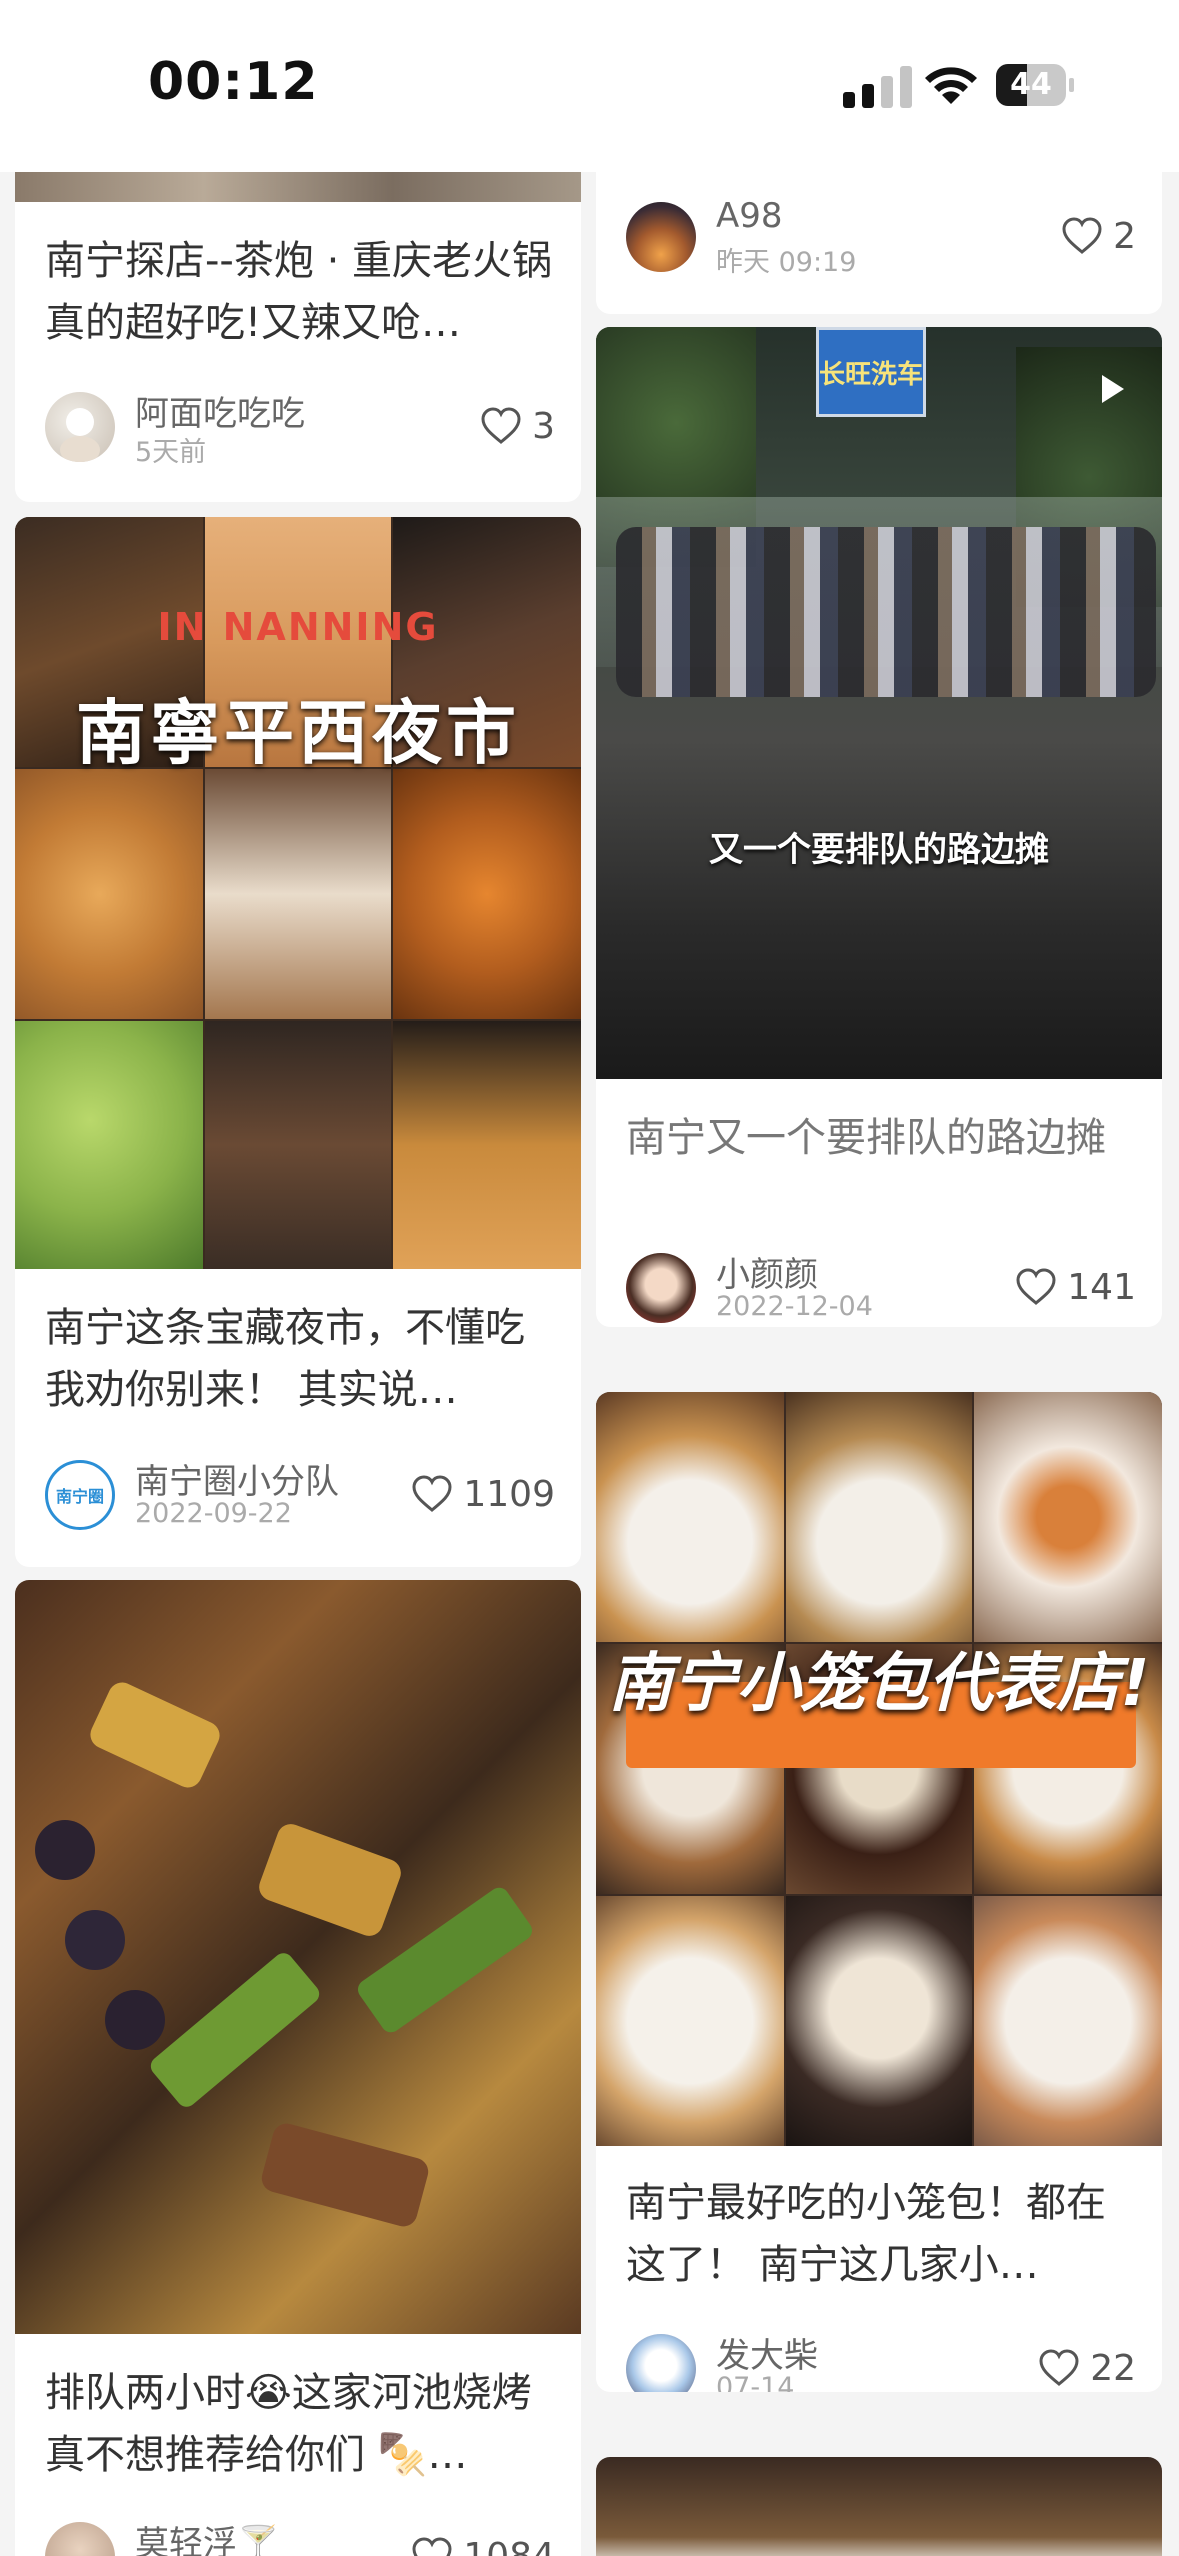  What do you see at coordinates (589, 86) in the screenshot?
I see `status-bar: 00:12 44` at bounding box center [589, 86].